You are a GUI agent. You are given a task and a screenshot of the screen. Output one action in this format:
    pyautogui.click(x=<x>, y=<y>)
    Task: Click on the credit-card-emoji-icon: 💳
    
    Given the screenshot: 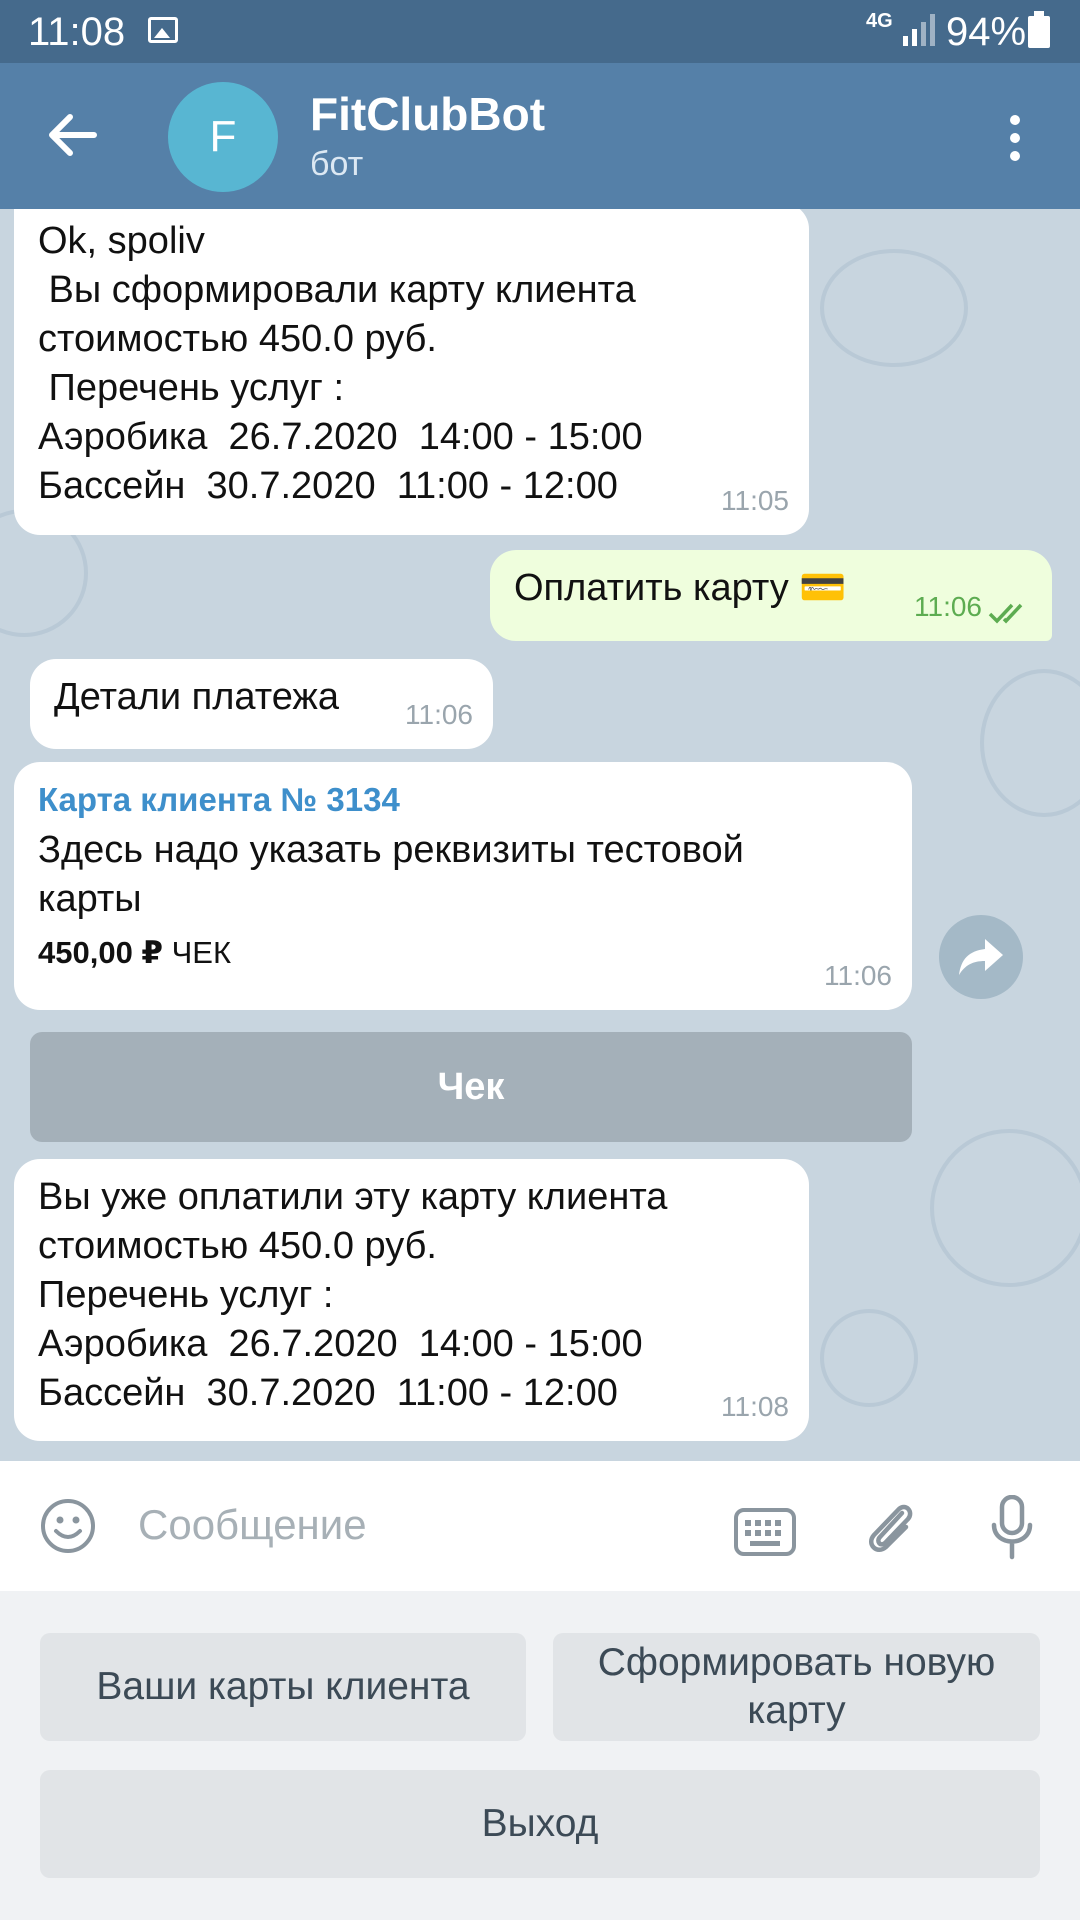 What is the action you would take?
    pyautogui.click(x=823, y=588)
    